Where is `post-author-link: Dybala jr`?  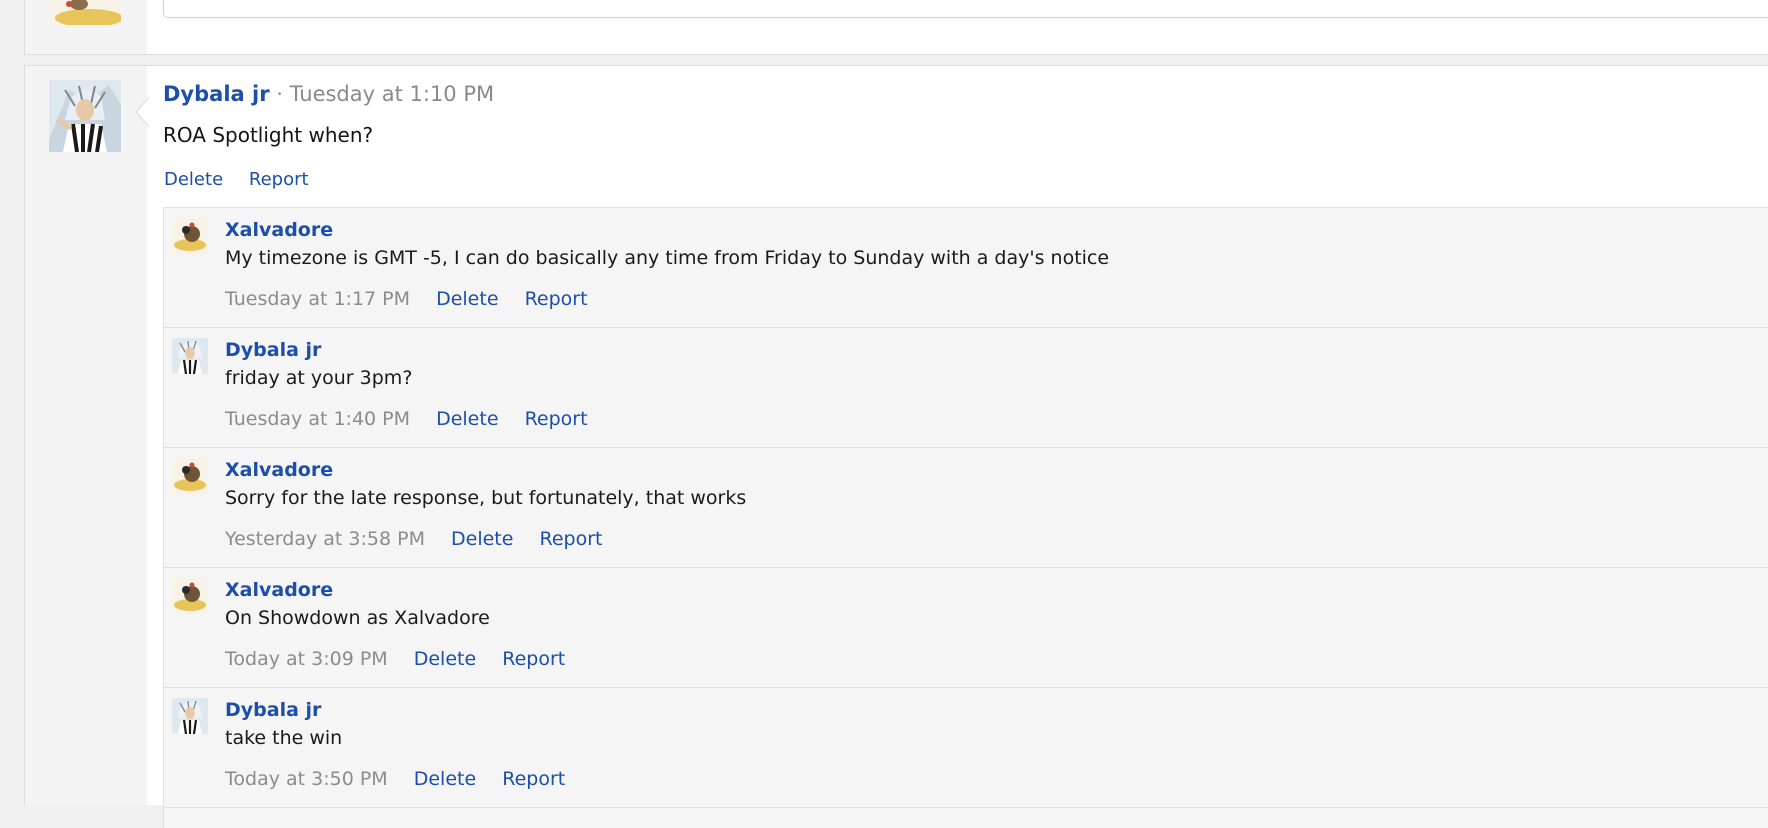 post-author-link: Dybala jr is located at coordinates (216, 94).